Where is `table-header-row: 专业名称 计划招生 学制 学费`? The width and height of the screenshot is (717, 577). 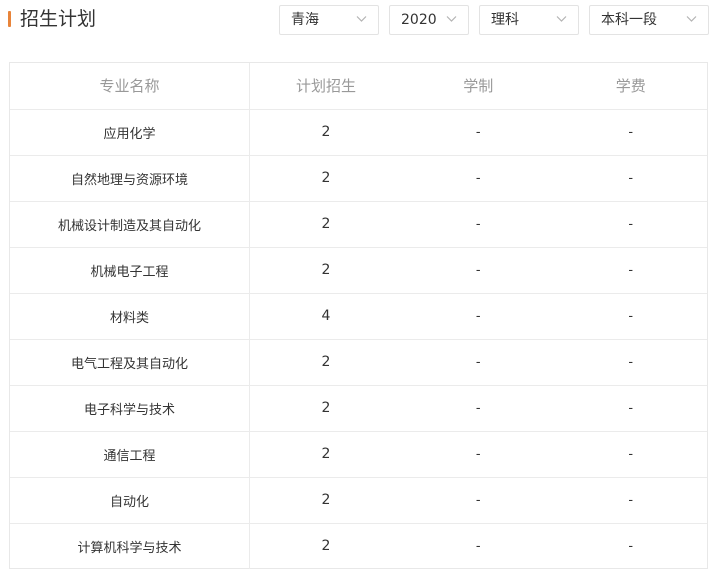
table-header-row: 专业名称 计划招生 学制 学费 is located at coordinates (358, 86).